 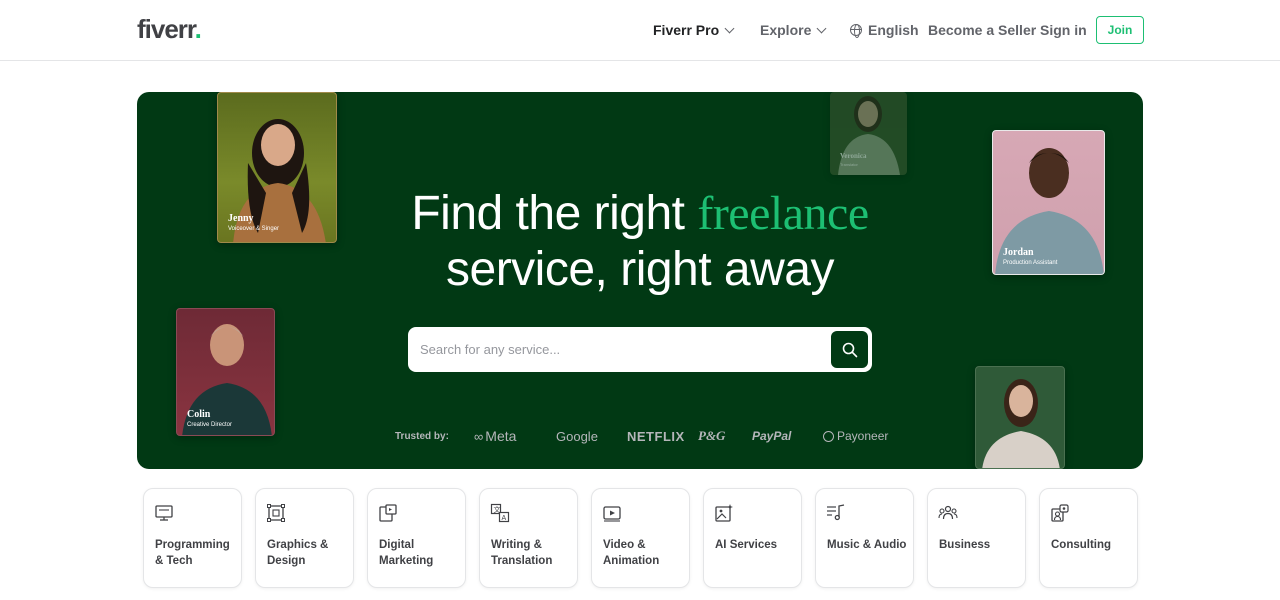 I want to click on nav-become-seller: Become a Seller, so click(x=982, y=30).